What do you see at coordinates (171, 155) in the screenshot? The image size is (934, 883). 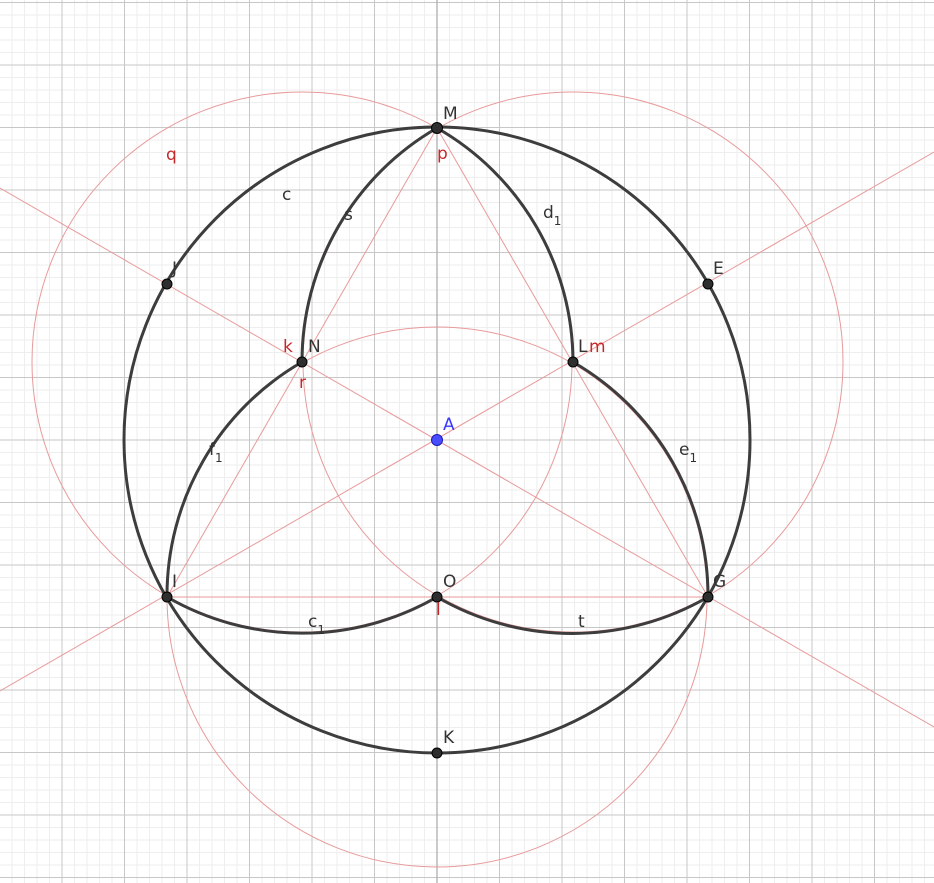 I see `label-q: q` at bounding box center [171, 155].